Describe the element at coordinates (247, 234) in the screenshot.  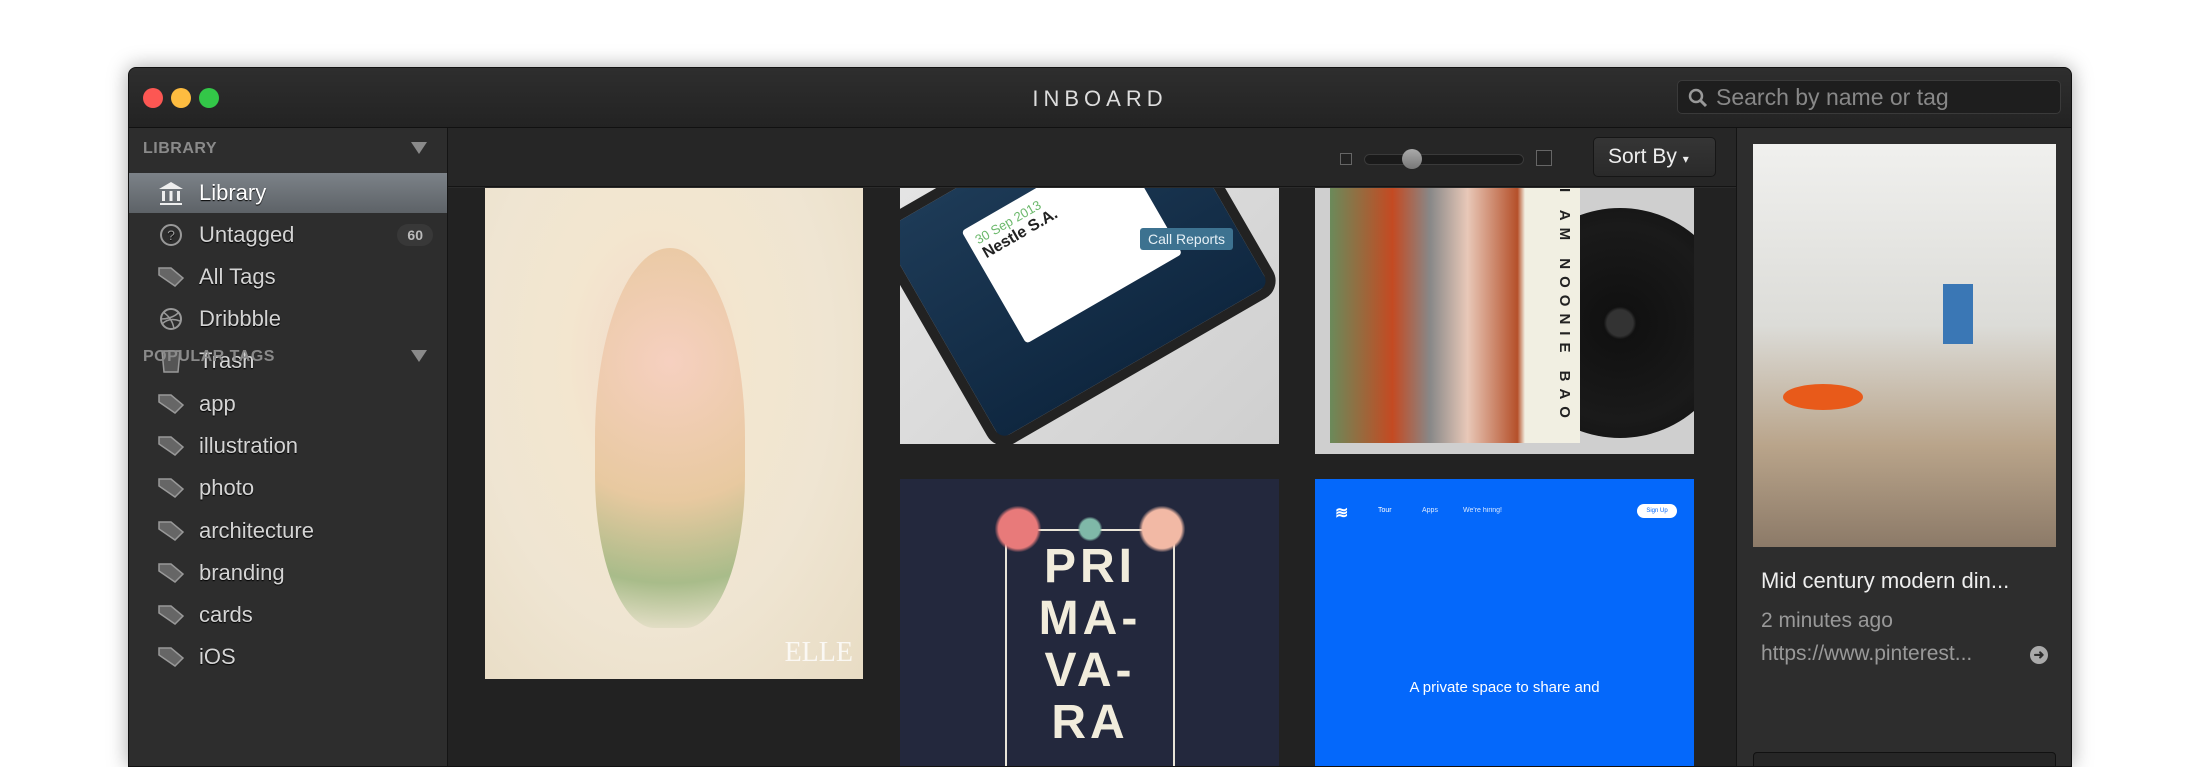
I see `sidebar-item-label: Untagged` at that location.